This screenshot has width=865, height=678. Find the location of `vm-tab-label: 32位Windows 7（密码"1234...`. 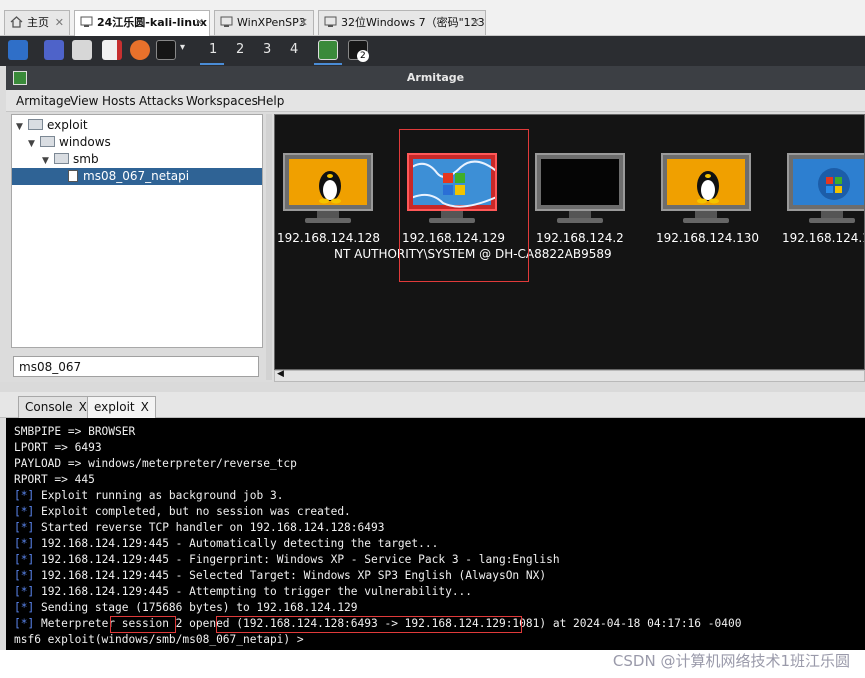

vm-tab-label: 32位Windows 7（密码"1234... is located at coordinates (413, 22).